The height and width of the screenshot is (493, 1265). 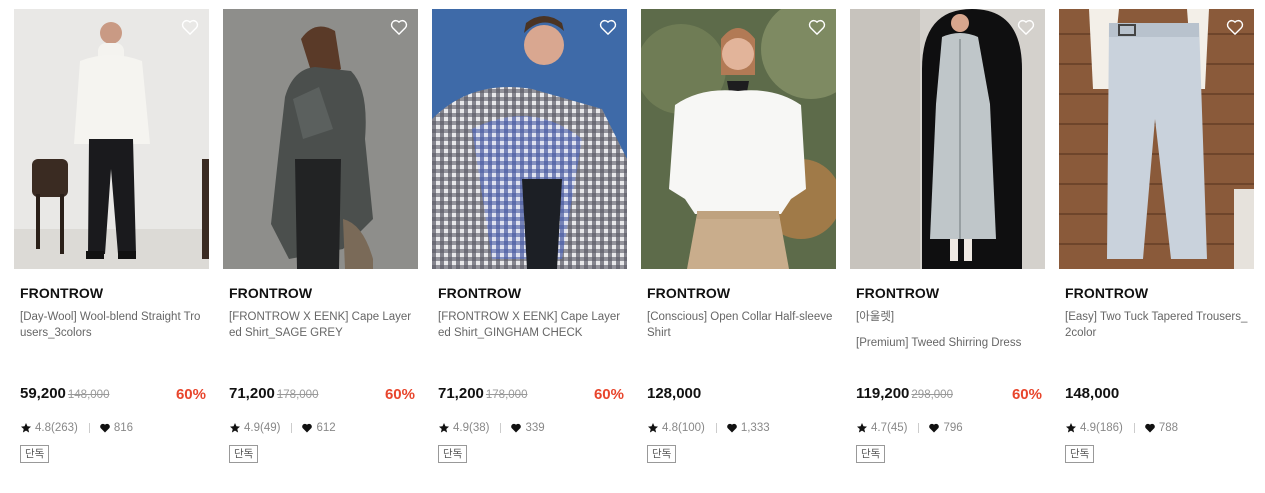 I want to click on like-count: 816, so click(x=123, y=428).